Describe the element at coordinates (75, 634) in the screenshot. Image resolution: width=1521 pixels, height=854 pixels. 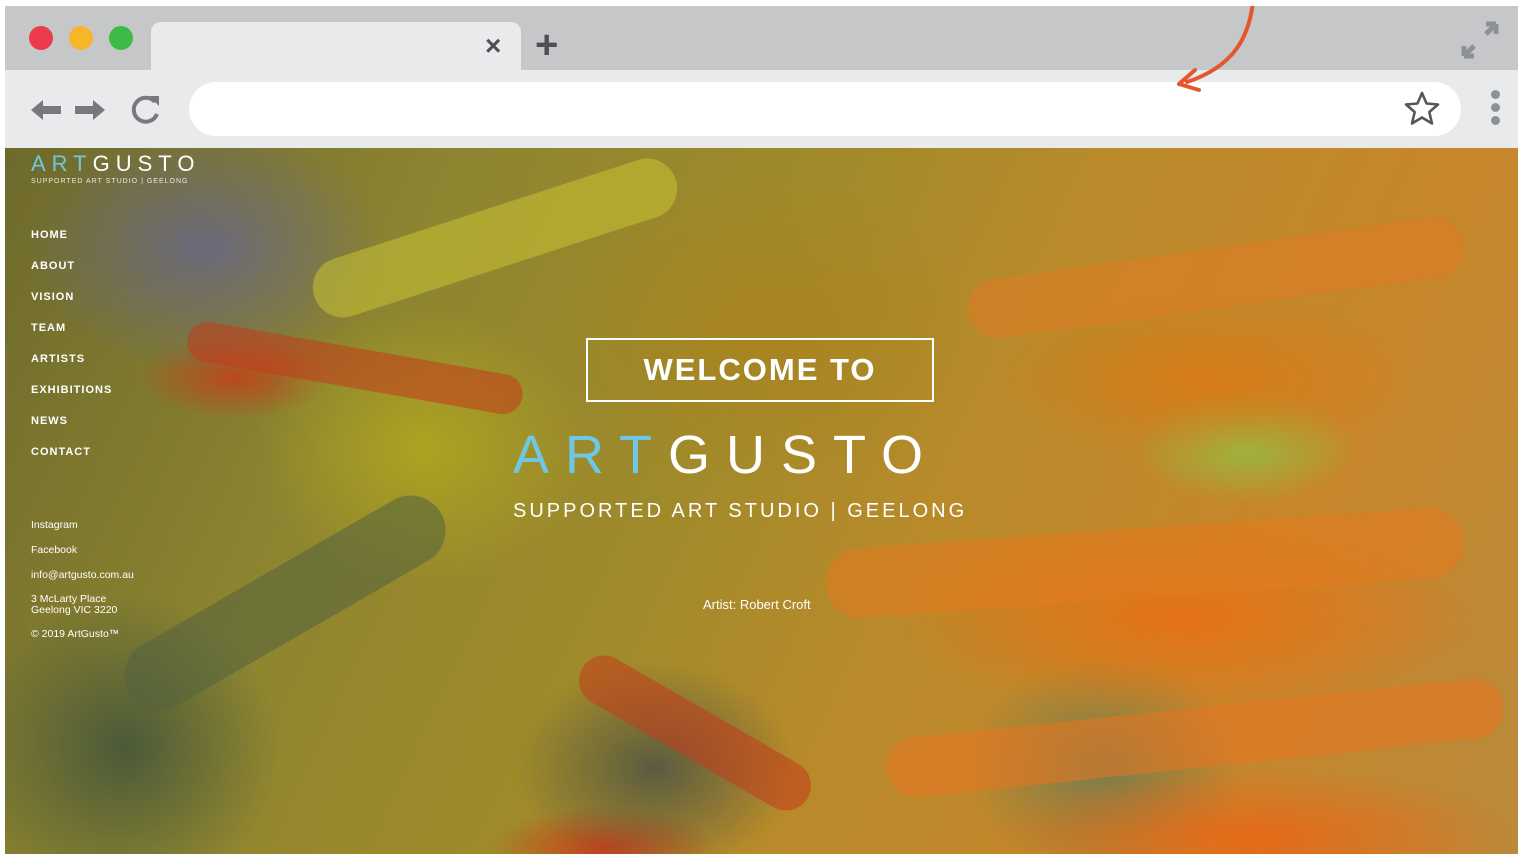
I see `copyright-text: © 2019 ArtGusto™` at that location.